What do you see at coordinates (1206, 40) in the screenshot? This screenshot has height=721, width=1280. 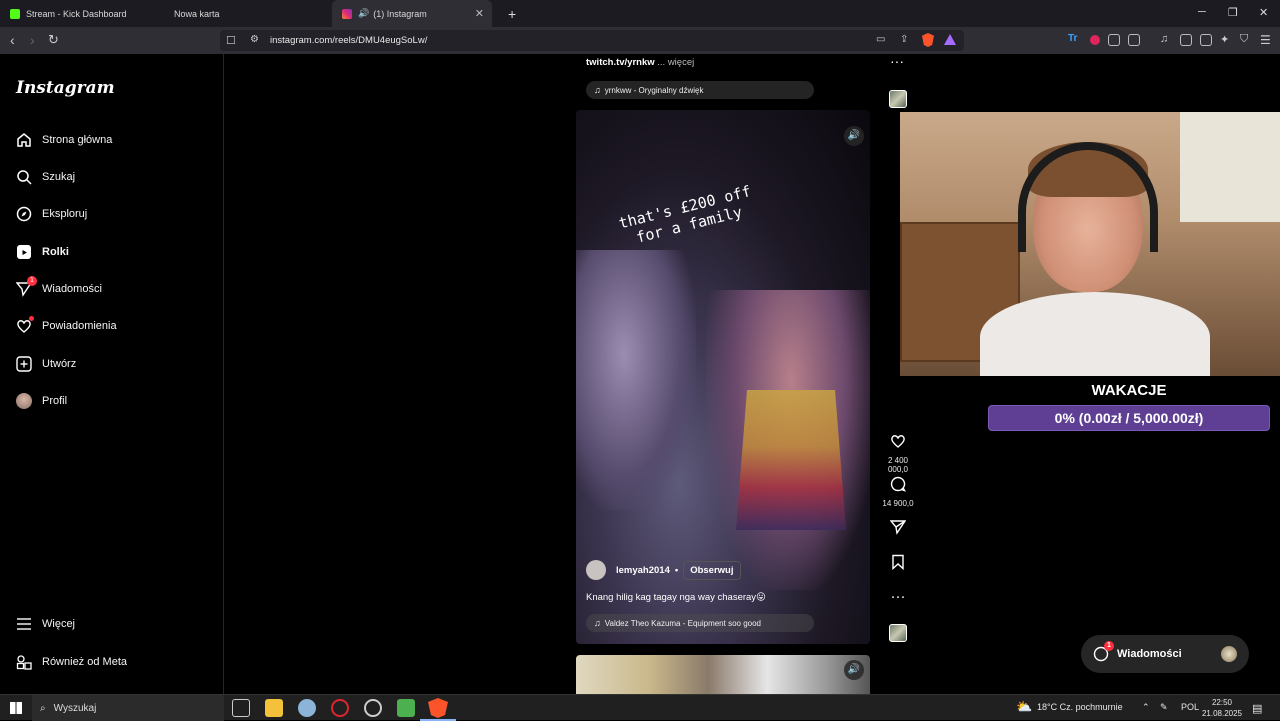 I see `wallet-icon` at bounding box center [1206, 40].